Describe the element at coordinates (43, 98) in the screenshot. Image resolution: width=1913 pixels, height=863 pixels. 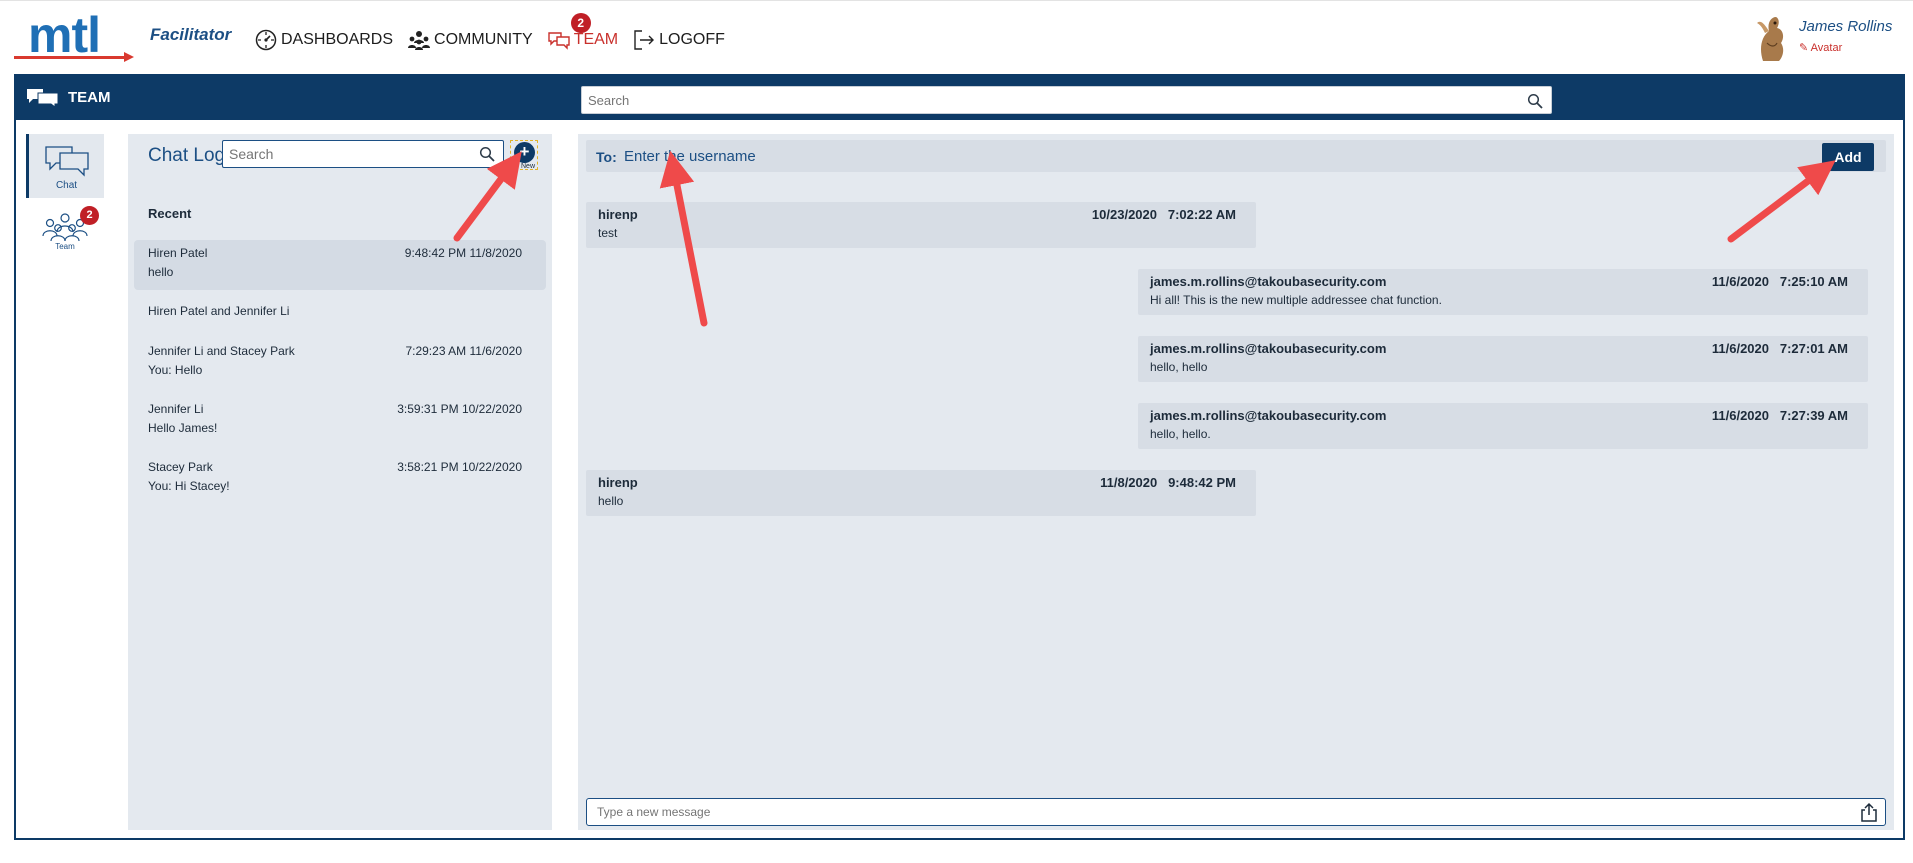
I see `chat-bubbles-icon` at that location.